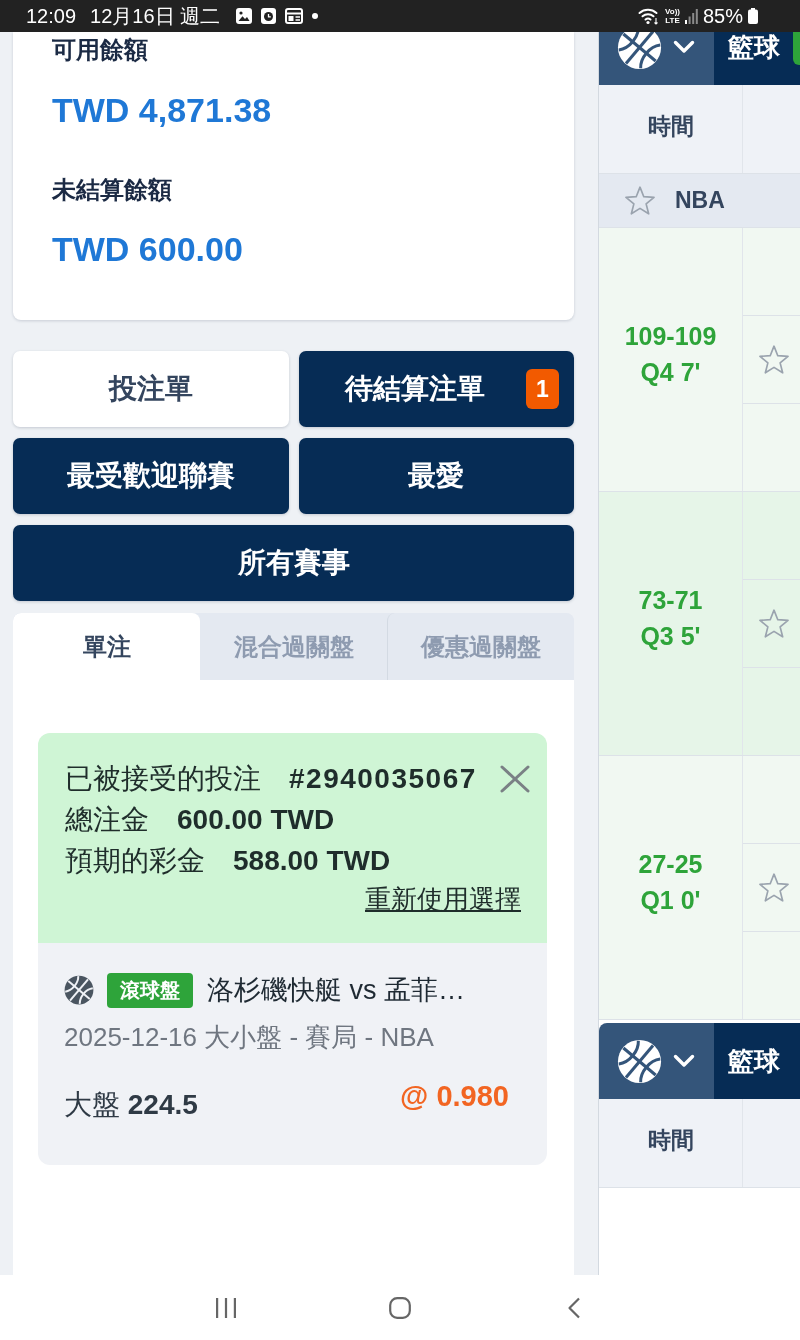 The image size is (800, 1340). I want to click on league-name: NBA, so click(700, 200).